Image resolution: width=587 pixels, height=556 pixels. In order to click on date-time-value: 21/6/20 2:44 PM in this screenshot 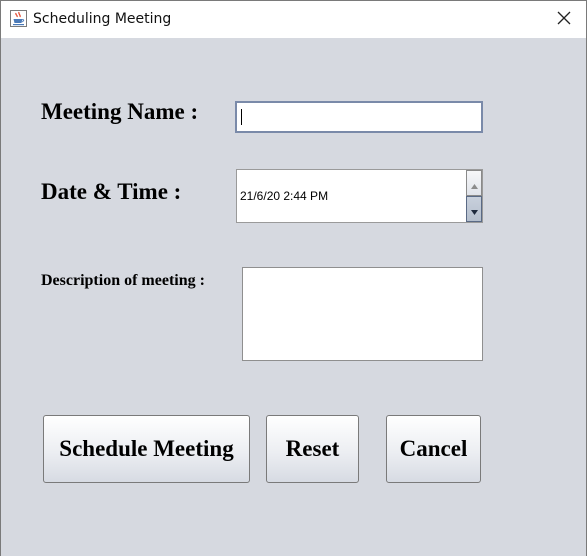, I will do `click(284, 196)`.